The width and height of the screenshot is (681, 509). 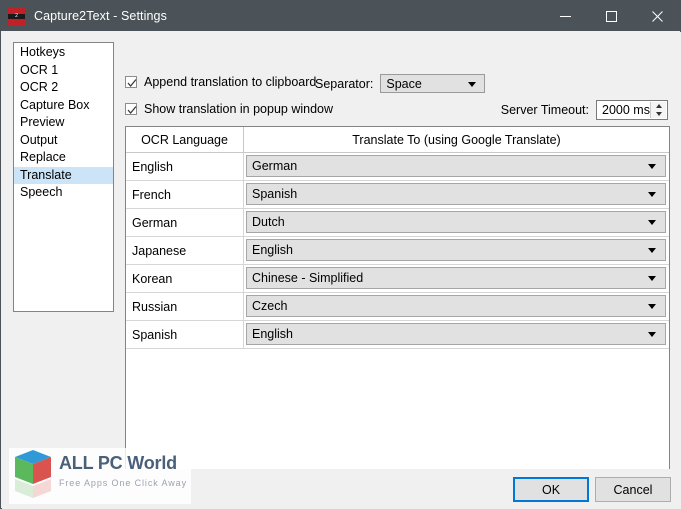 I want to click on table-row: German Dutch, so click(x=397, y=223).